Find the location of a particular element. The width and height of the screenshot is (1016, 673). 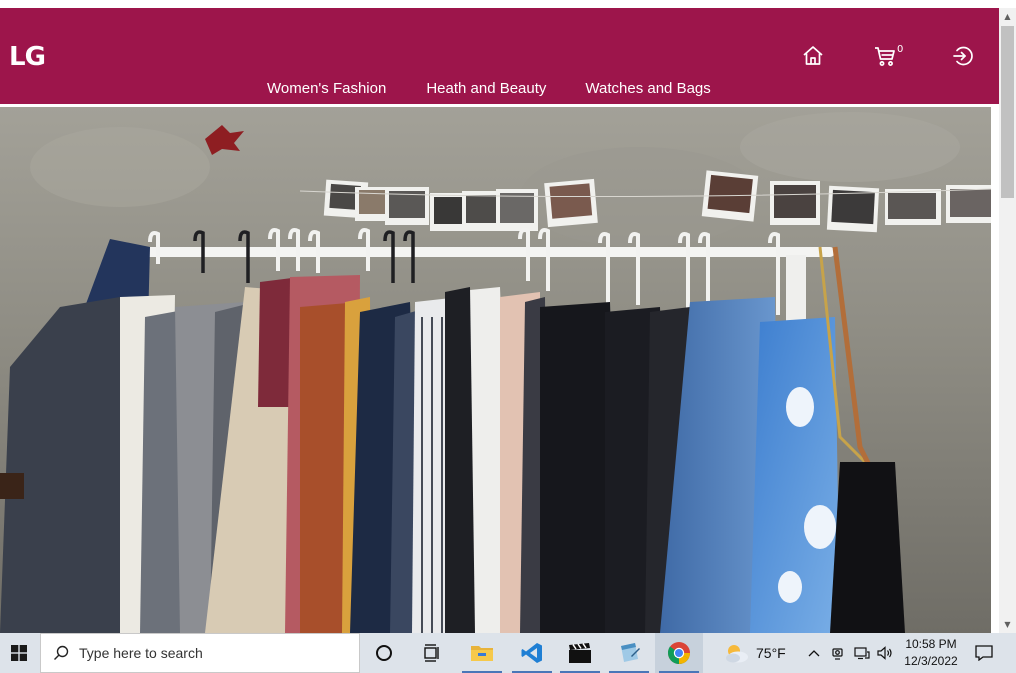

home-icon is located at coordinates (813, 56).